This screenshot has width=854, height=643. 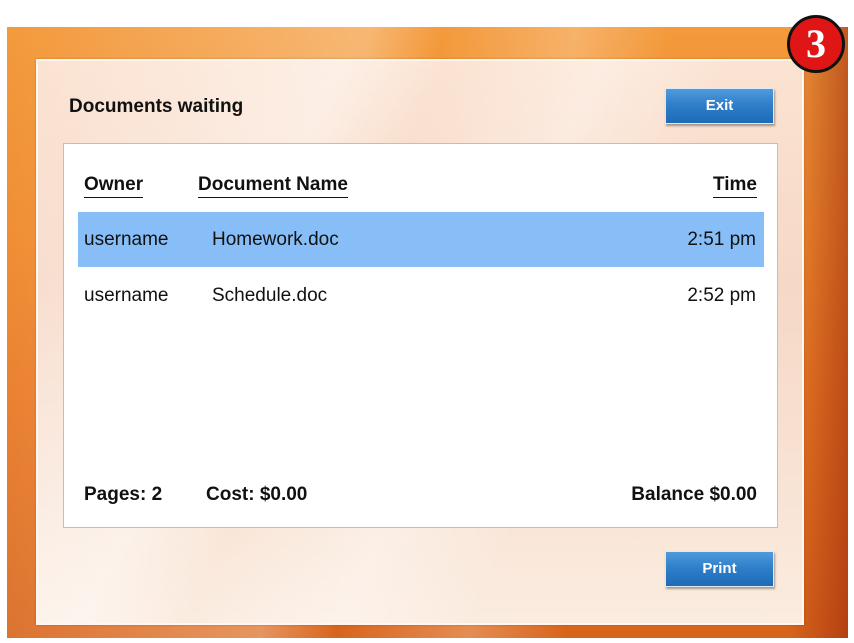 What do you see at coordinates (734, 186) in the screenshot?
I see `column-header-time: Time` at bounding box center [734, 186].